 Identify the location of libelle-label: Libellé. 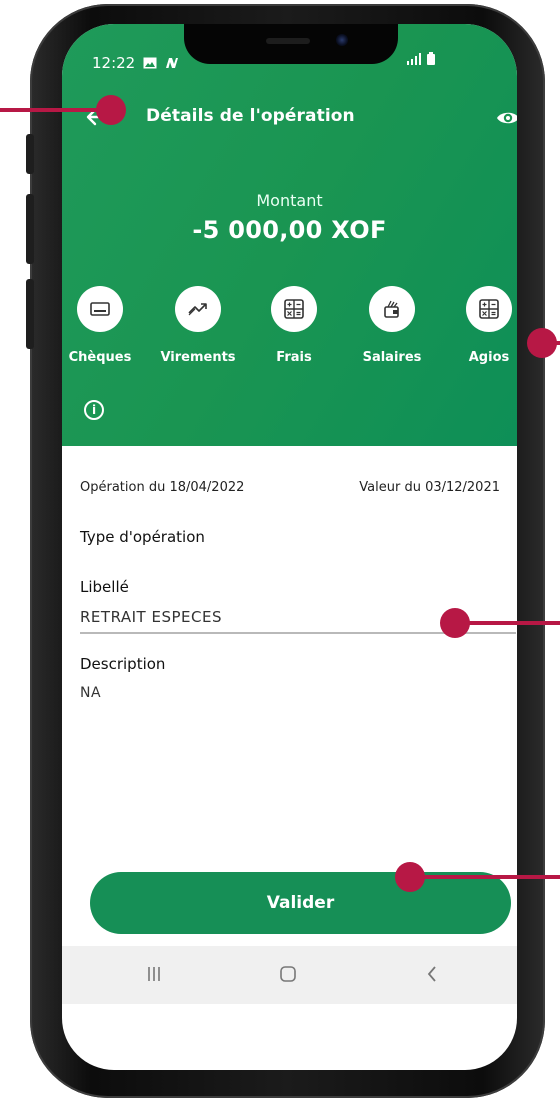
(104, 587).